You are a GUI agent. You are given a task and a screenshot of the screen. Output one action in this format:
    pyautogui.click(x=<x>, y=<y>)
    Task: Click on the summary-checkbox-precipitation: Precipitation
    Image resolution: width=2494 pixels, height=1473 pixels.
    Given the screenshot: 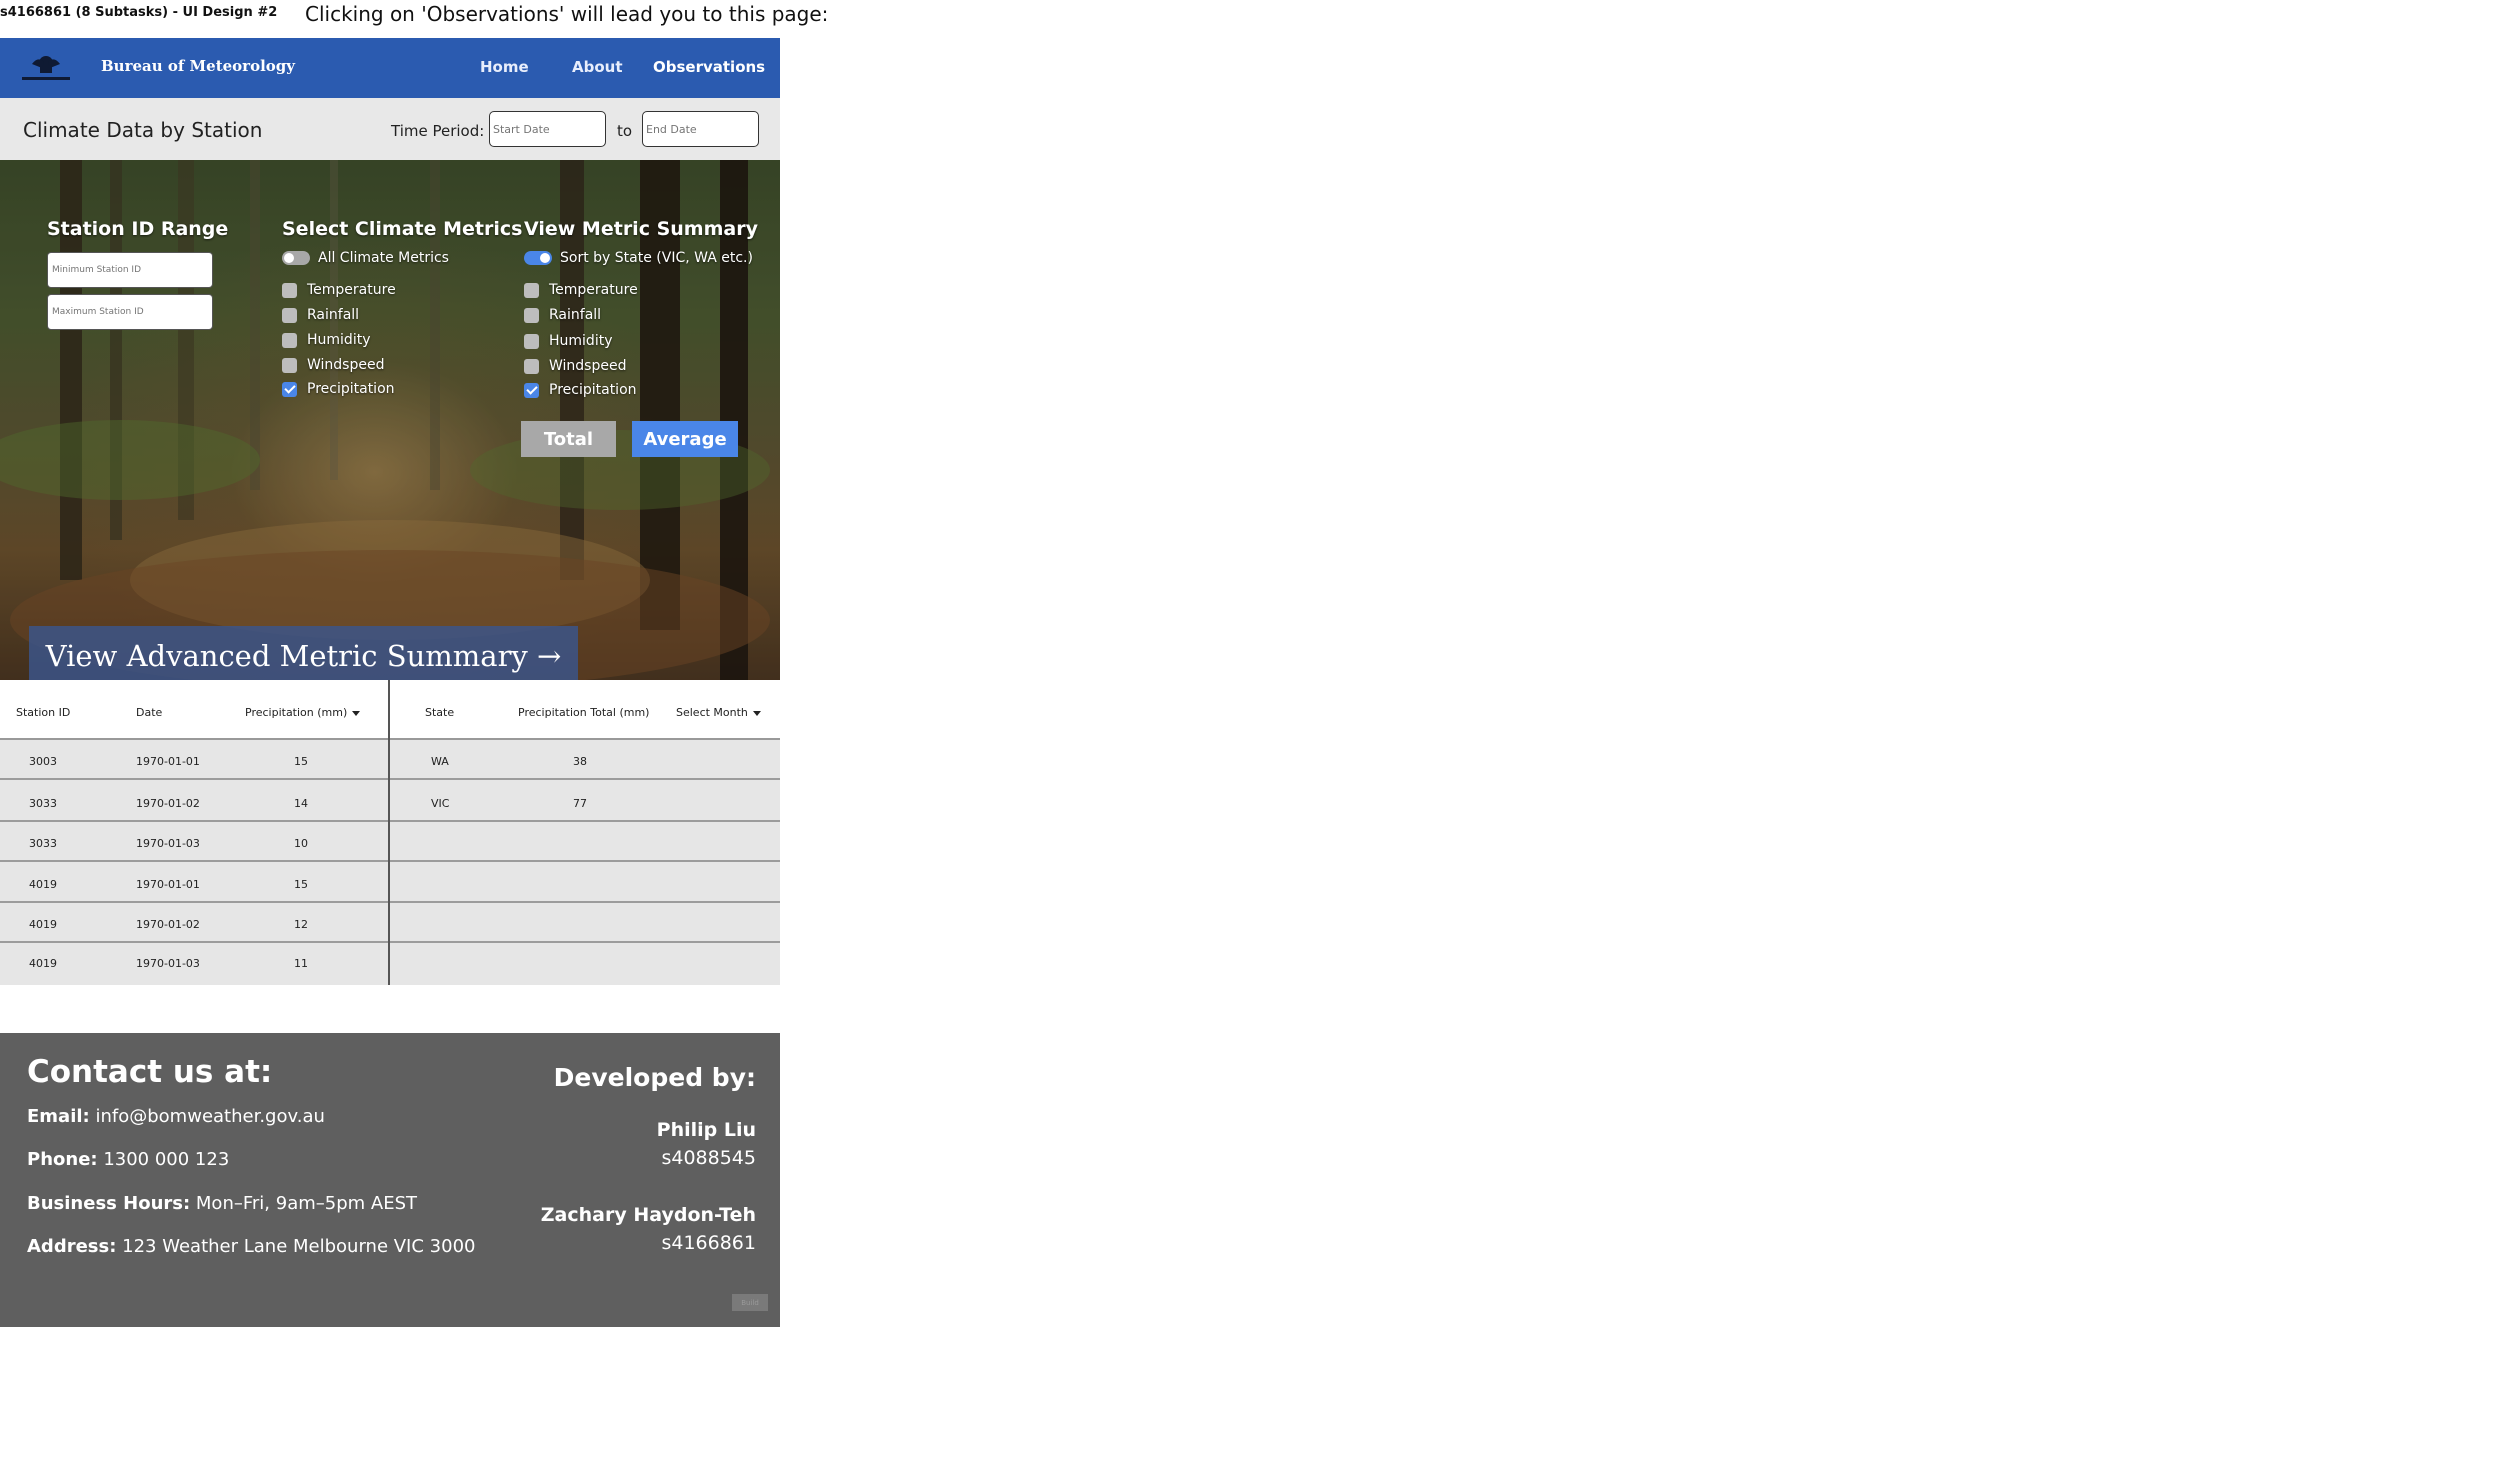 What is the action you would take?
    pyautogui.click(x=580, y=390)
    